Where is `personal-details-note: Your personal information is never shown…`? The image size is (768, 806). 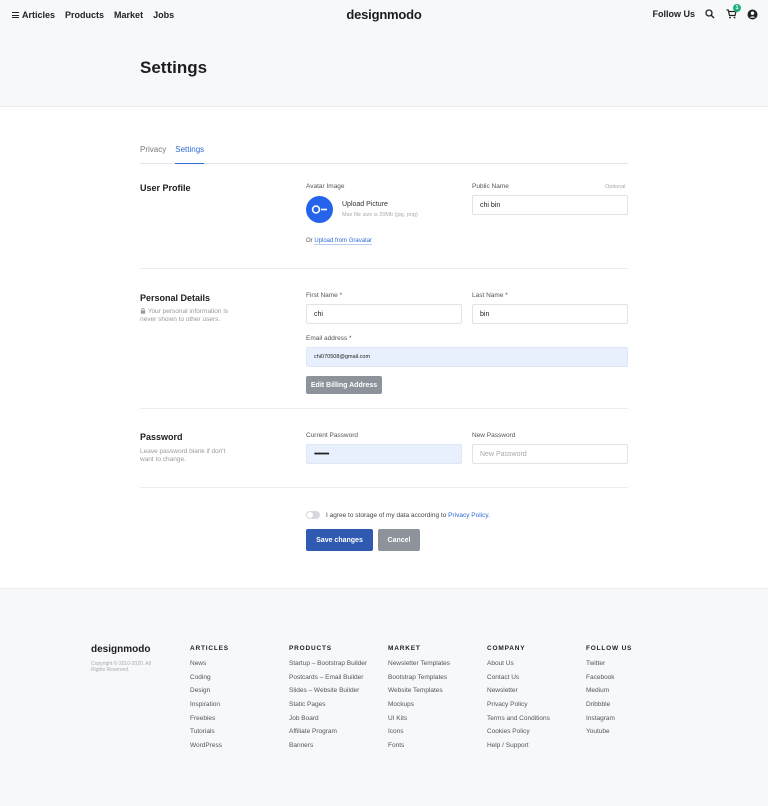
personal-details-note: Your personal information is never shown… is located at coordinates (190, 316).